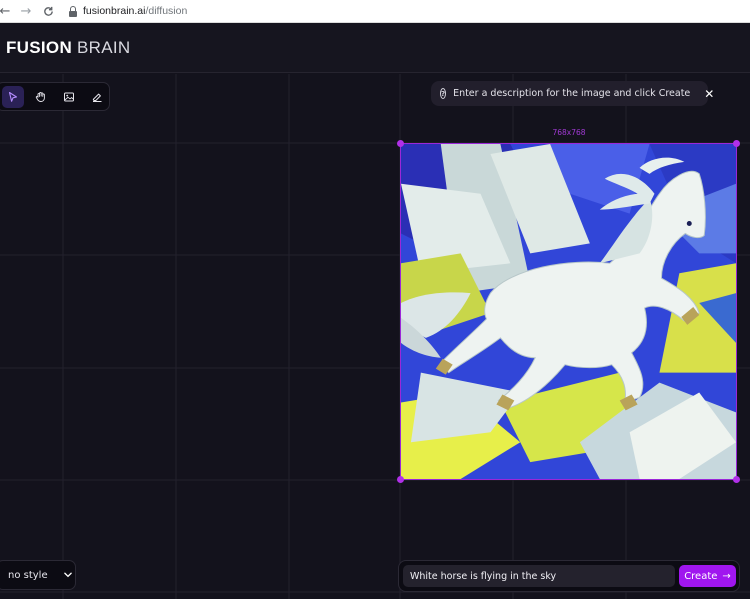 This screenshot has width=750, height=599. What do you see at coordinates (400, 479) in the screenshot?
I see `resize-handle-bottom-left` at bounding box center [400, 479].